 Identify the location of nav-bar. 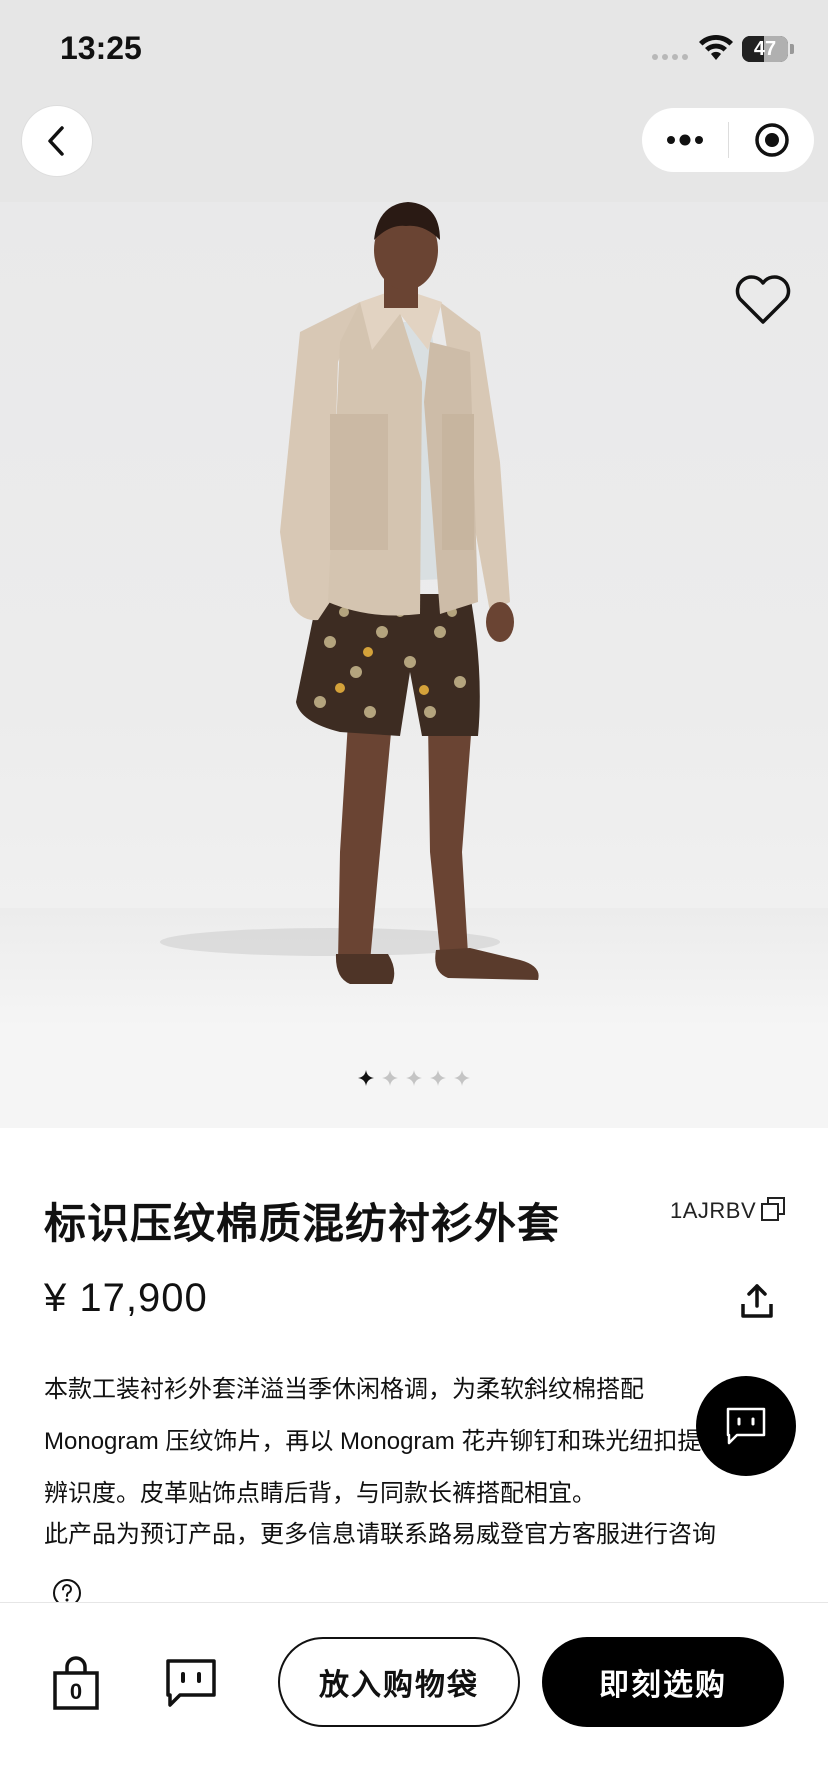
(414, 151).